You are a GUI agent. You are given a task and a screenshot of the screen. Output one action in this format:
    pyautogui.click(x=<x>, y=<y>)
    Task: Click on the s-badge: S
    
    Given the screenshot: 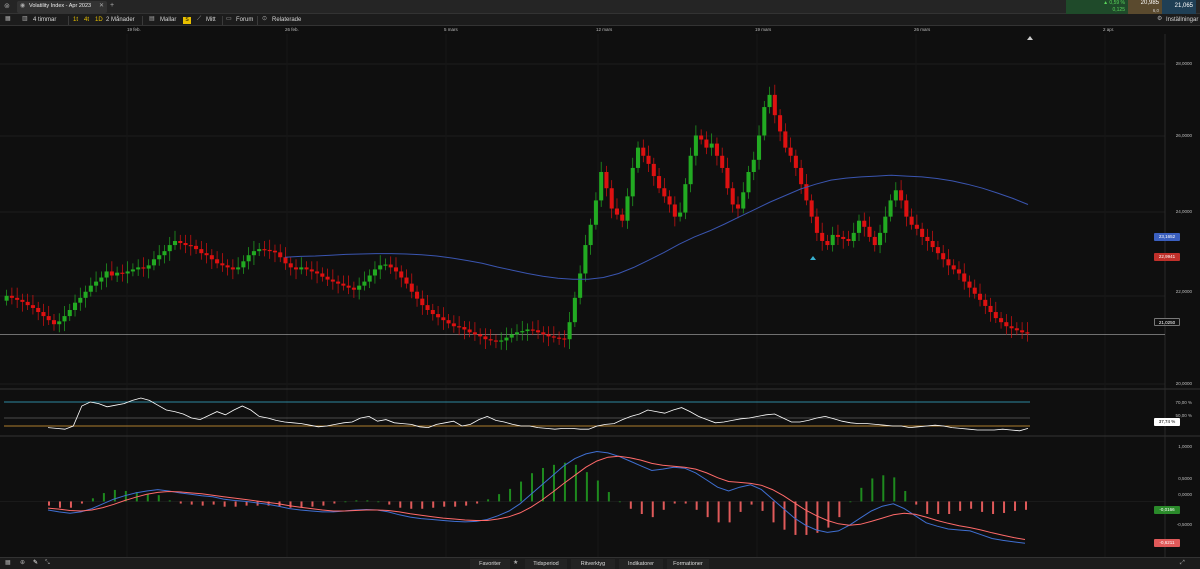 What is the action you would take?
    pyautogui.click(x=187, y=20)
    